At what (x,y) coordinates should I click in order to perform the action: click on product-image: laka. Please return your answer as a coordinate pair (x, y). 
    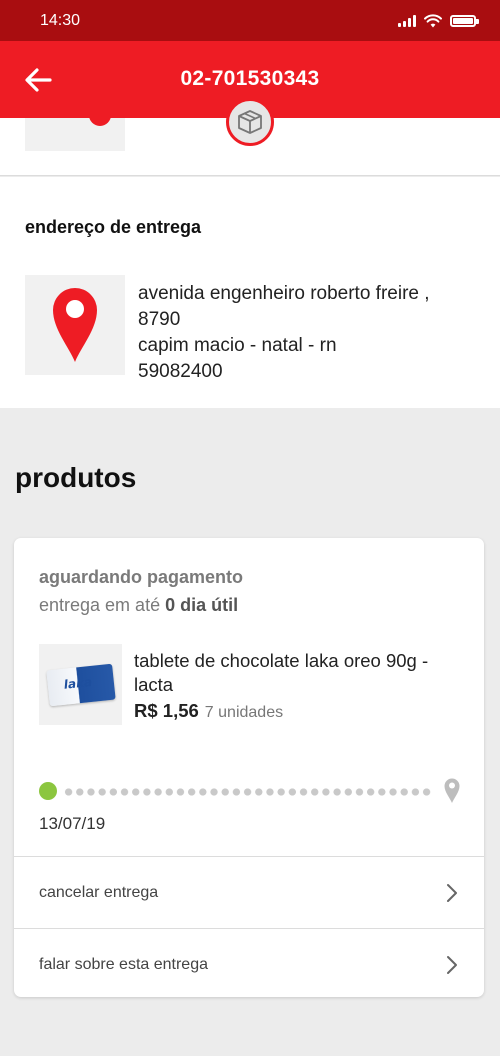
    Looking at the image, I should click on (80, 684).